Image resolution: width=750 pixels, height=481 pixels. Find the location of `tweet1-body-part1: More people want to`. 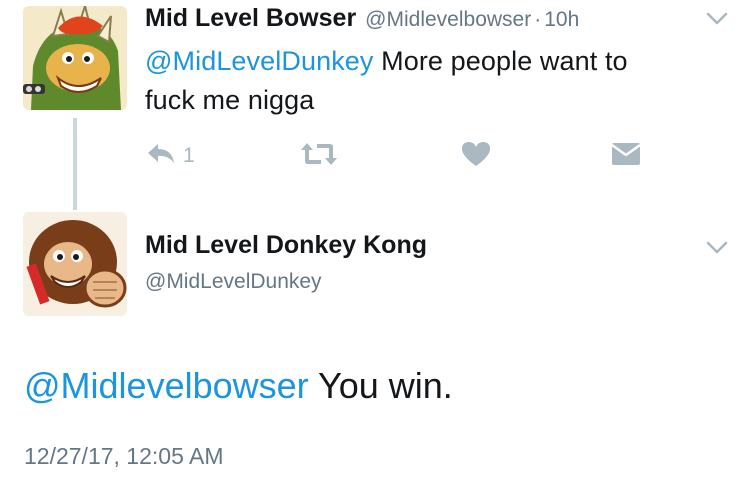

tweet1-body-part1: More people want to is located at coordinates (500, 61).